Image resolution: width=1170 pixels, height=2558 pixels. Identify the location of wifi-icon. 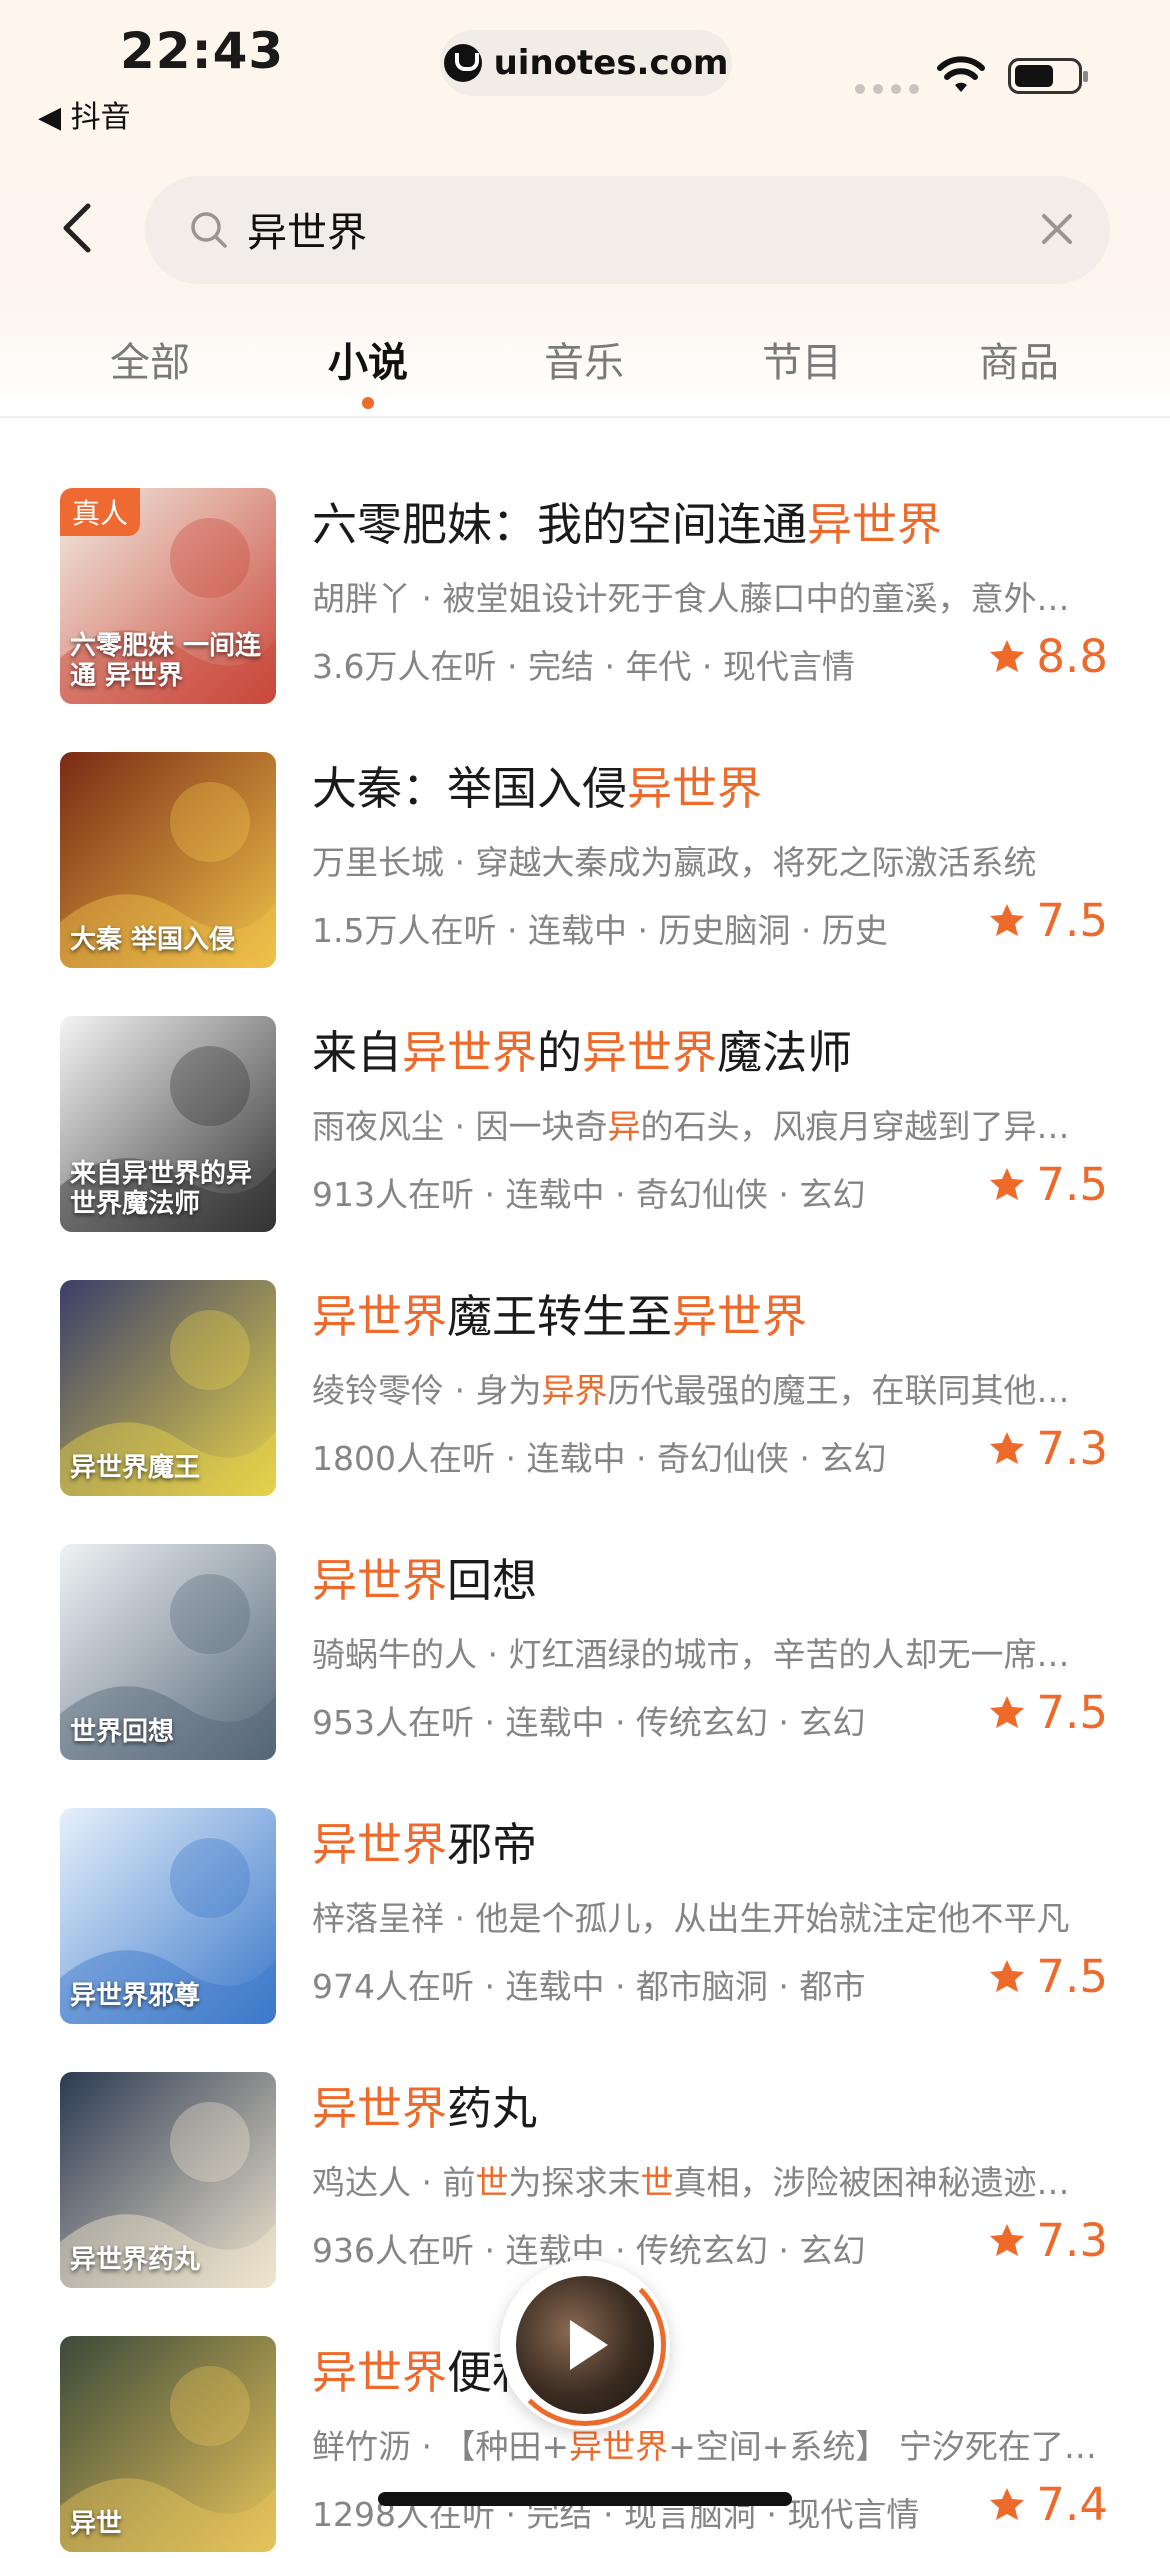
(961, 74).